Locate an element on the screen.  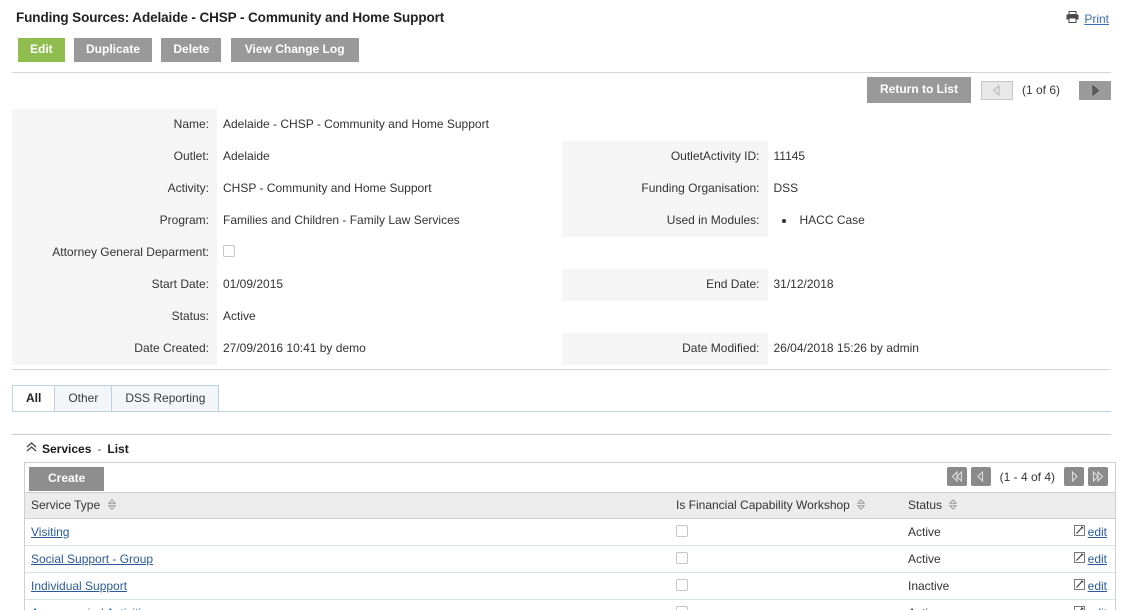
tab-all: All is located at coordinates (34, 398).